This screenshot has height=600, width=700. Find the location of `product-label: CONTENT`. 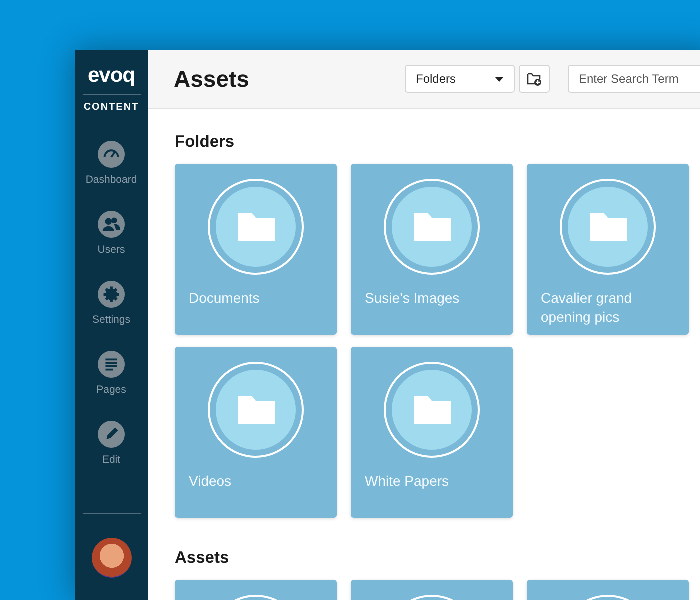

product-label: CONTENT is located at coordinates (112, 107).